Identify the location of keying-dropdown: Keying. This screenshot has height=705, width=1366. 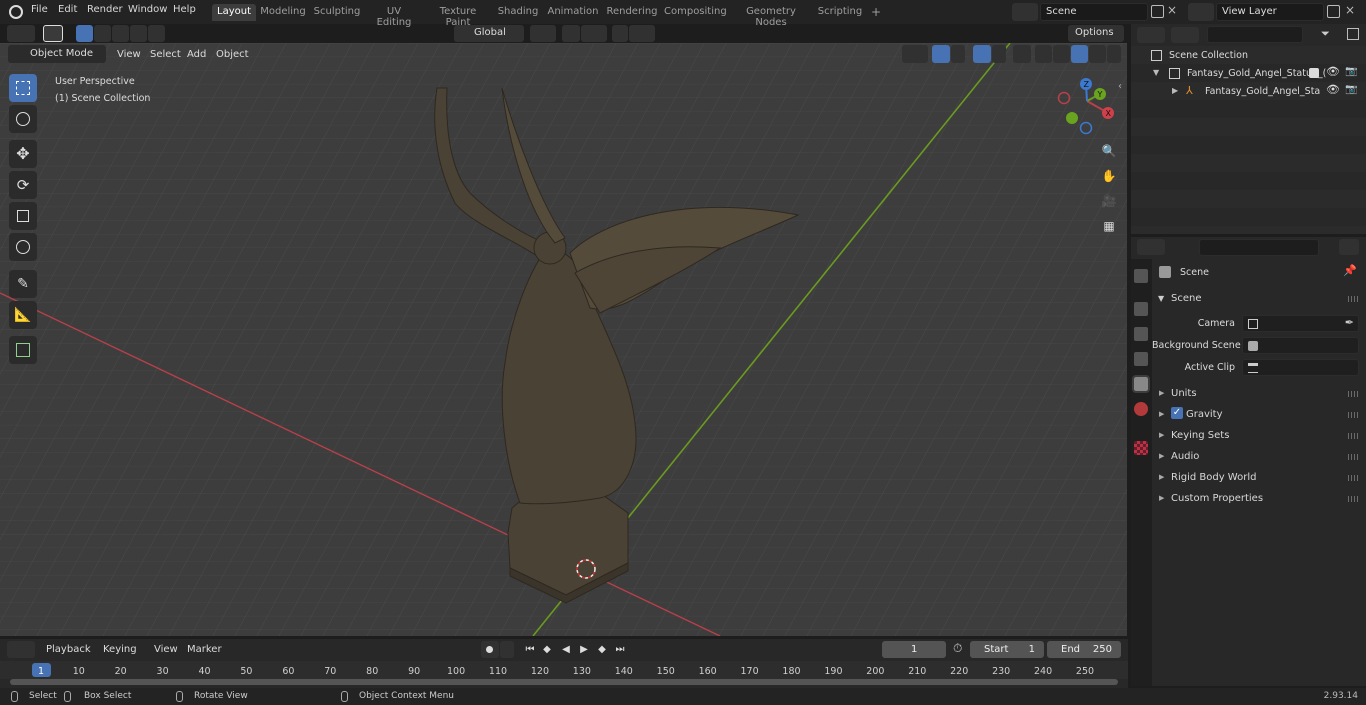
(122, 649).